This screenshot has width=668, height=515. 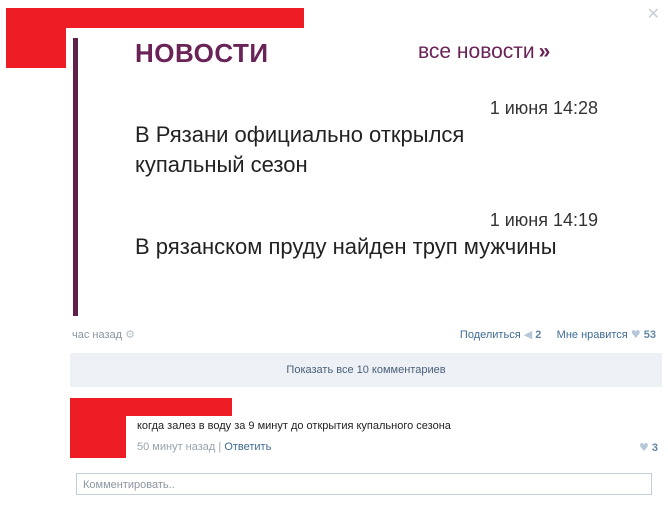 I want to click on reply-link: Ответить, so click(x=247, y=447).